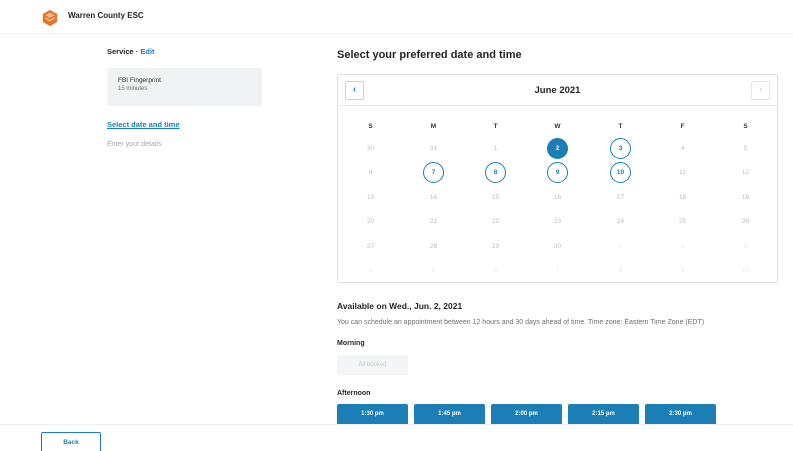 The width and height of the screenshot is (793, 451). What do you see at coordinates (682, 270) in the screenshot?
I see `calendar-day: 9` at bounding box center [682, 270].